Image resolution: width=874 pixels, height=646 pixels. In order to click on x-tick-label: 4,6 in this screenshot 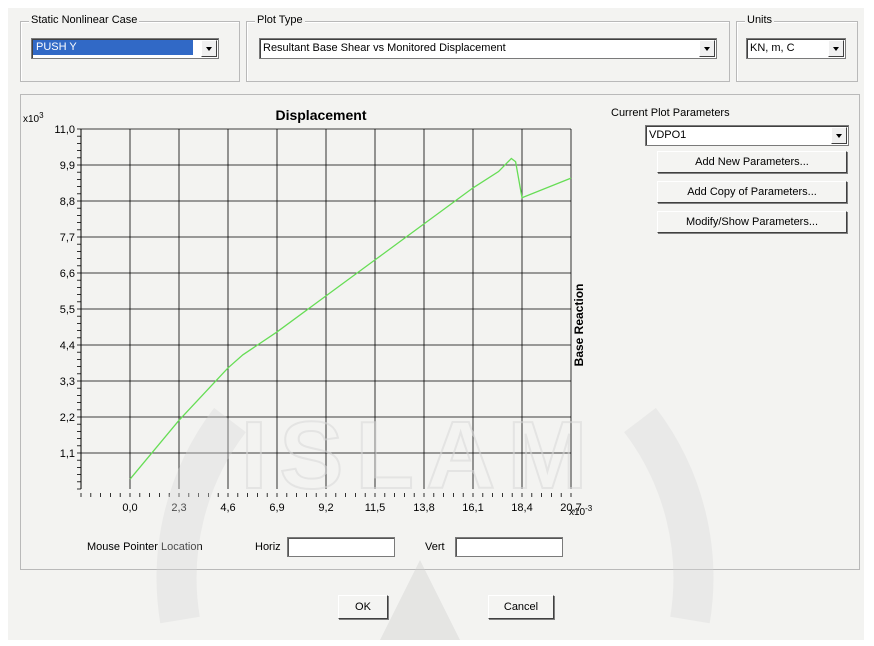, I will do `click(227, 508)`.